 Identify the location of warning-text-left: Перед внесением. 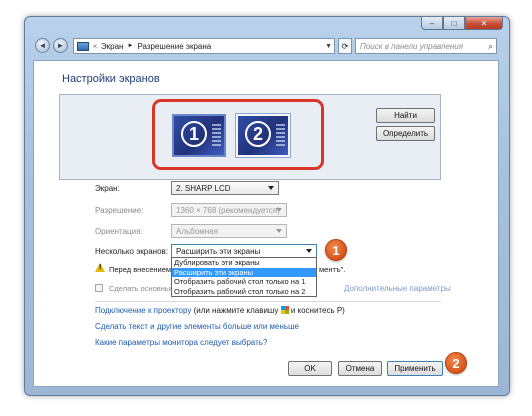
(140, 269).